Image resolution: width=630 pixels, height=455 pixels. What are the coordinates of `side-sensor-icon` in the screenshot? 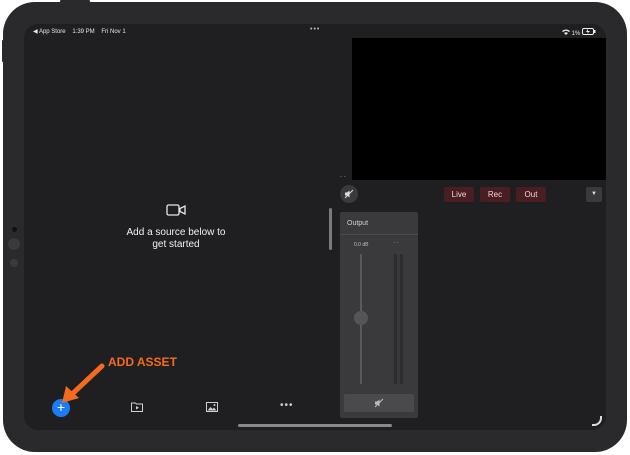 It's located at (14, 244).